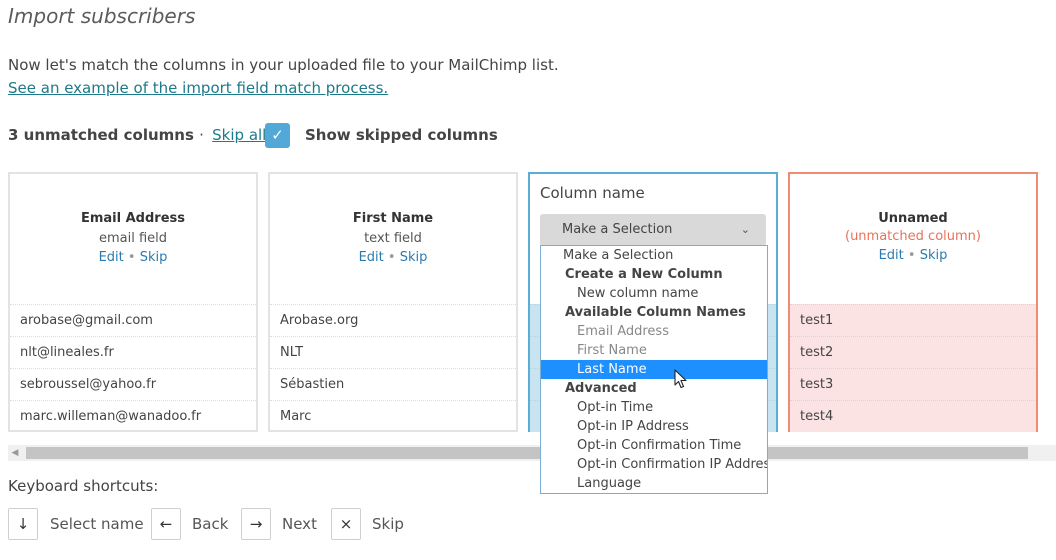 The height and width of the screenshot is (560, 1056). Describe the element at coordinates (592, 193) in the screenshot. I see `column-name-label: Column name` at that location.